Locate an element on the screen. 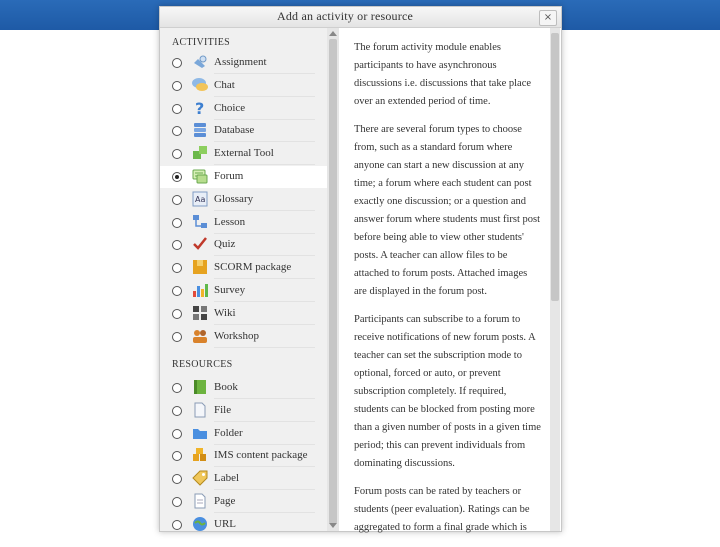  option-label: Book is located at coordinates (226, 387).